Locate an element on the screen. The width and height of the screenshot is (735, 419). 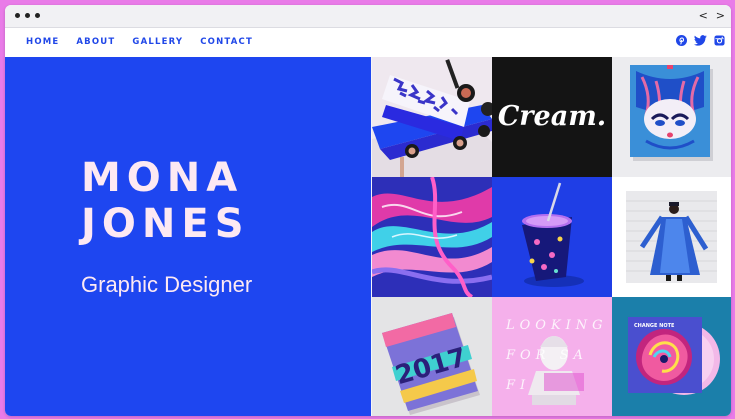
last-name: JONES is located at coordinates (165, 224).